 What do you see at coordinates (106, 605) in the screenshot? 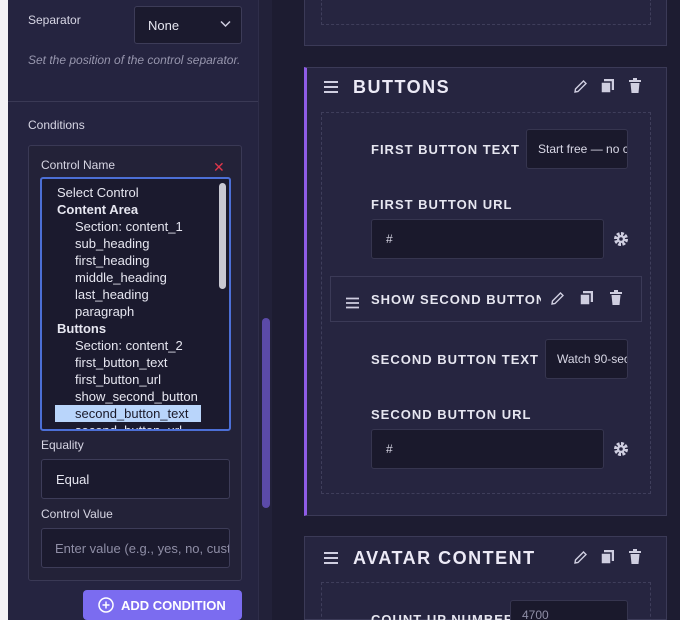
I see `plus-circle-icon` at bounding box center [106, 605].